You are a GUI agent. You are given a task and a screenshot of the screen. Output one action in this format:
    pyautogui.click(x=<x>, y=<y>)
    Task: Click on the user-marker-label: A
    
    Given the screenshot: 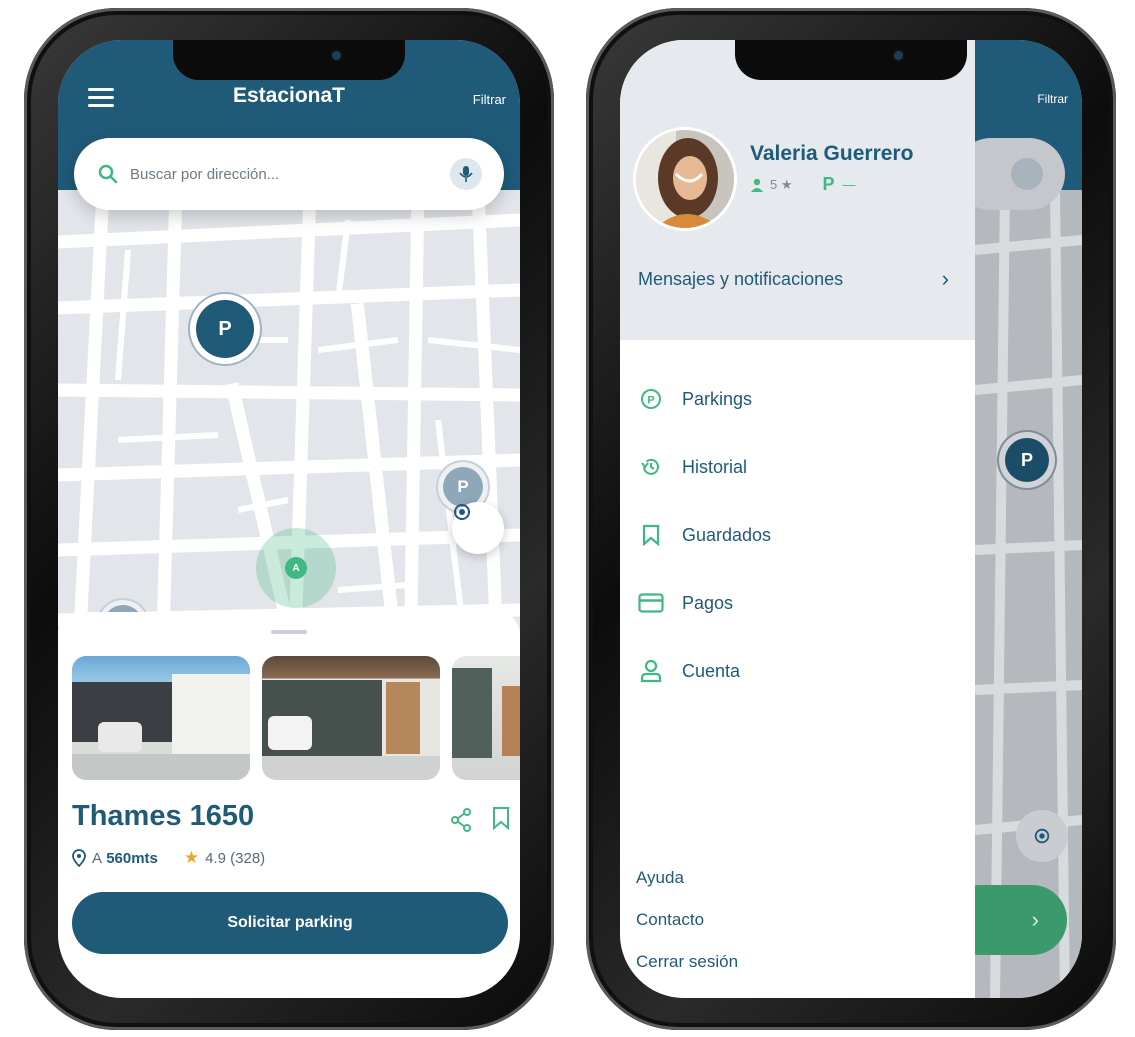 What is the action you would take?
    pyautogui.click(x=296, y=568)
    